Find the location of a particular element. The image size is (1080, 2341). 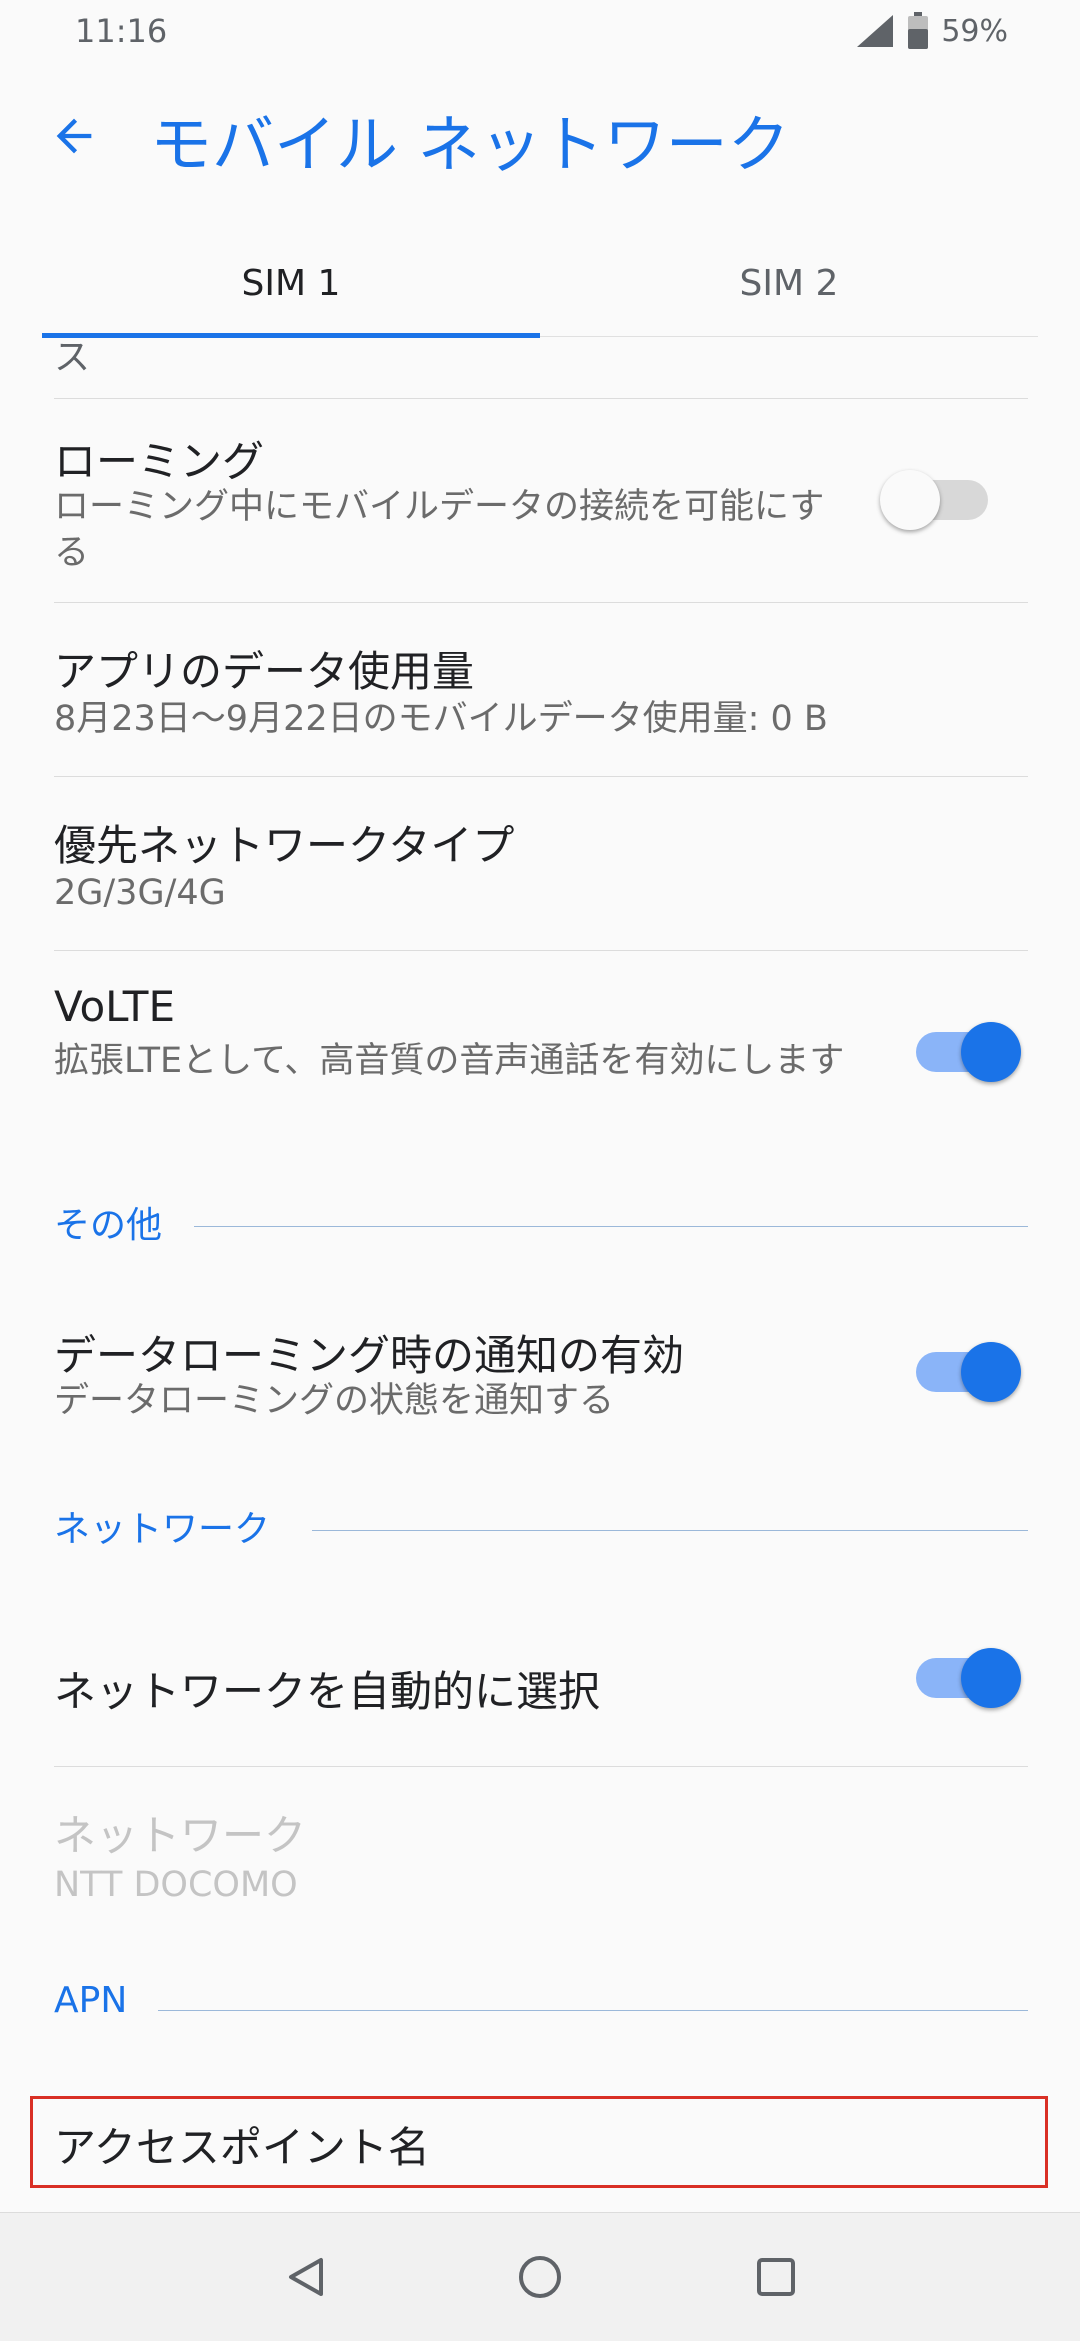

section-header-other: その他 is located at coordinates (541, 1226).